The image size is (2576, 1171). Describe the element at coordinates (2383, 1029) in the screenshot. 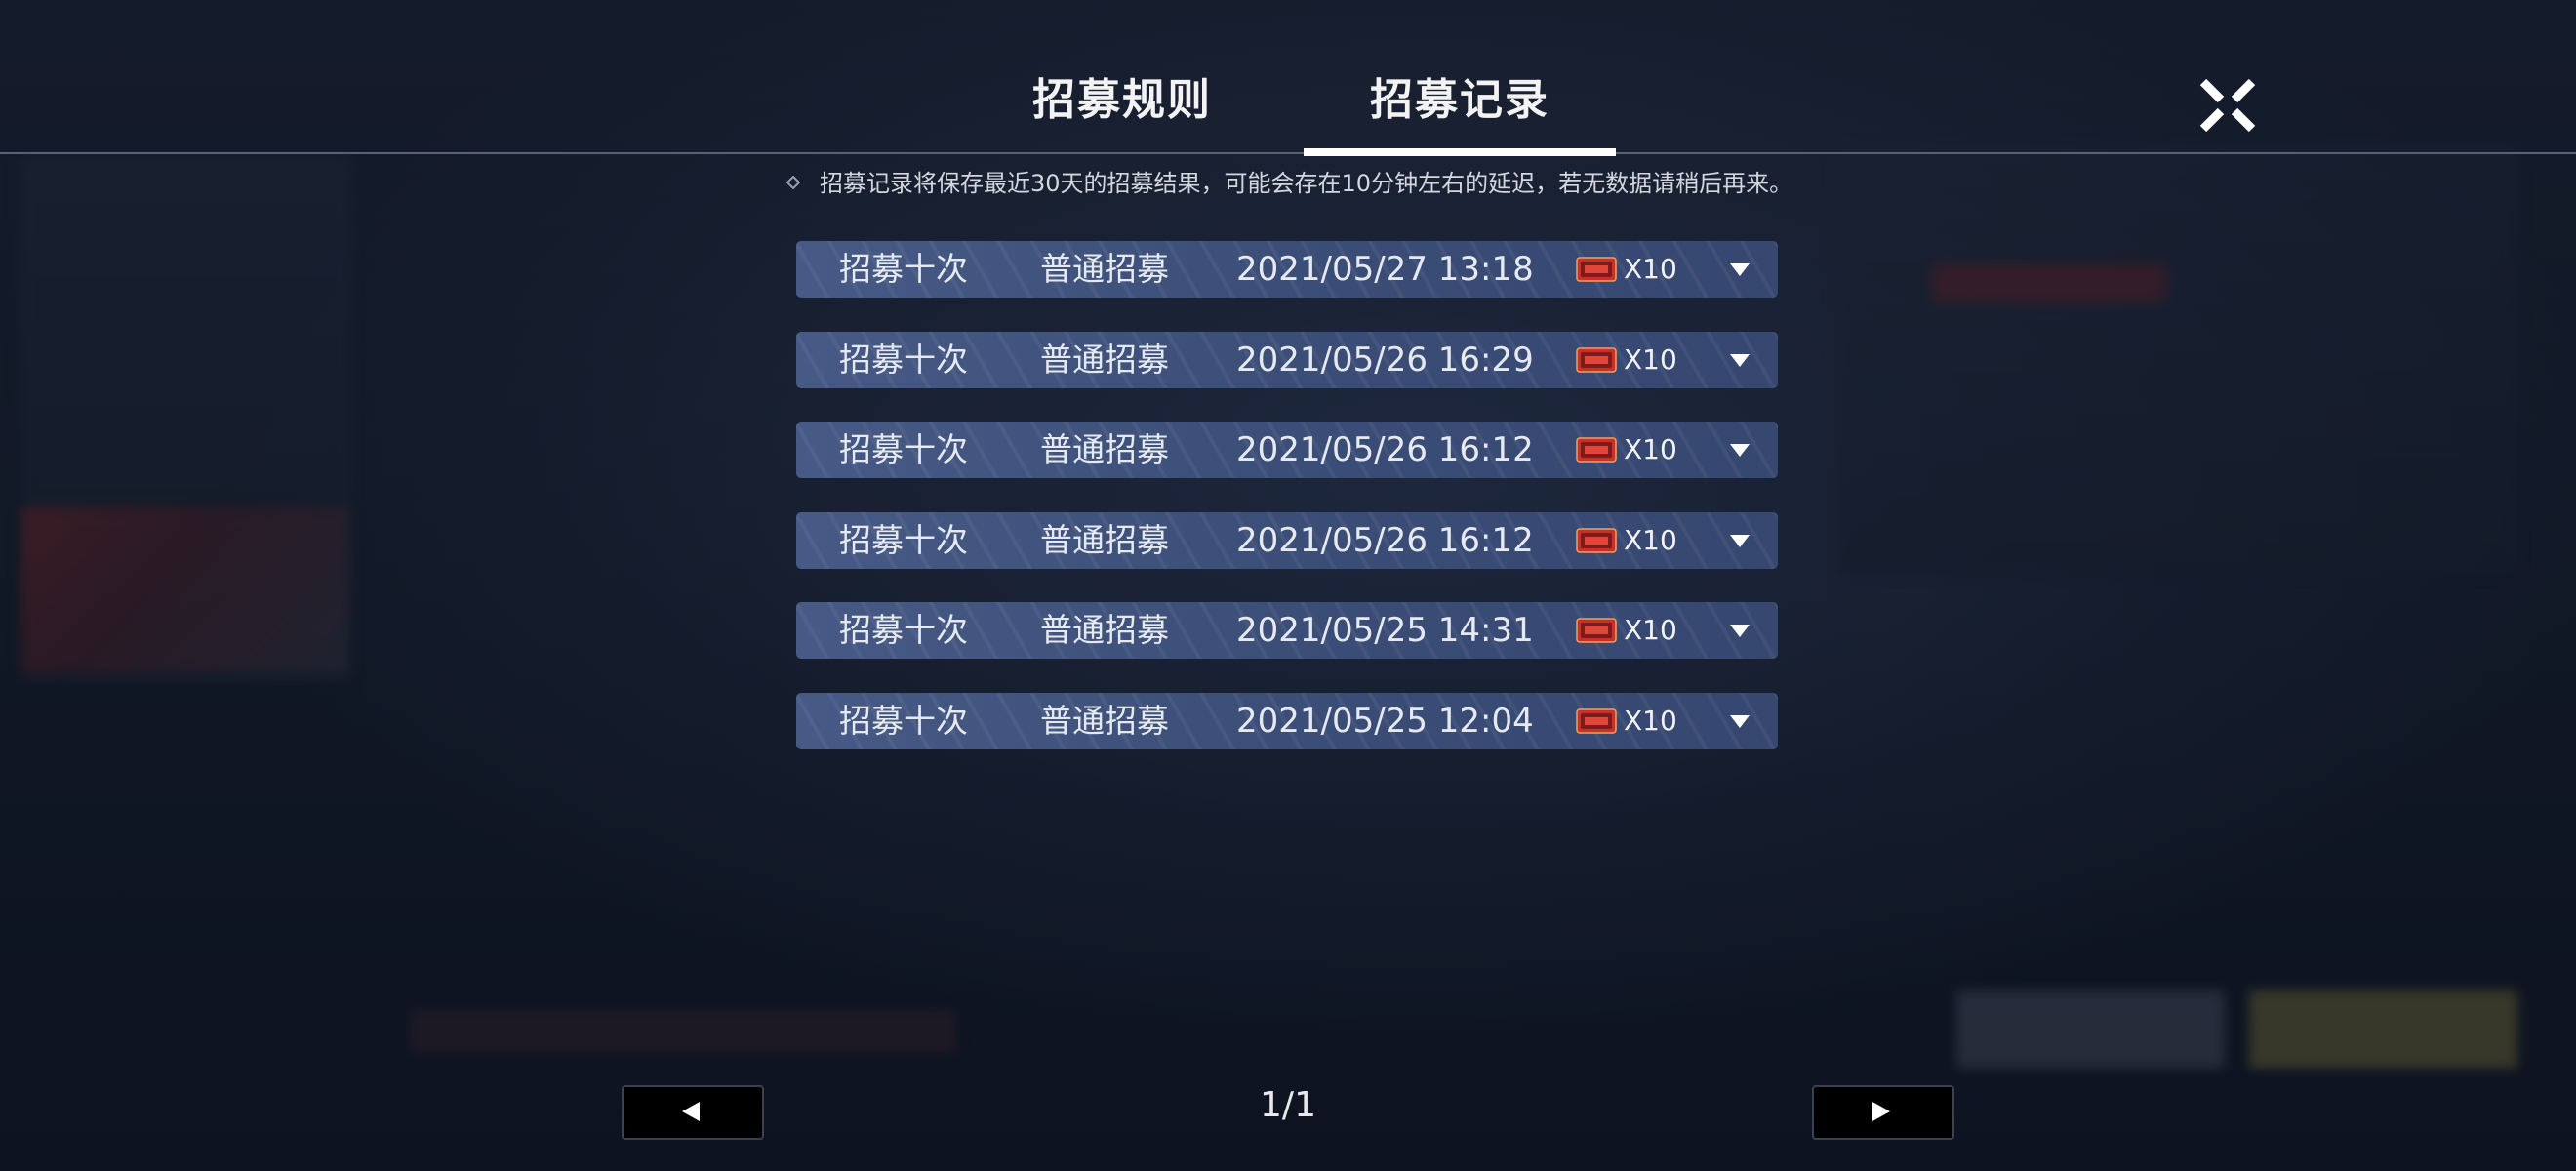

I see `background-button-yellow` at that location.